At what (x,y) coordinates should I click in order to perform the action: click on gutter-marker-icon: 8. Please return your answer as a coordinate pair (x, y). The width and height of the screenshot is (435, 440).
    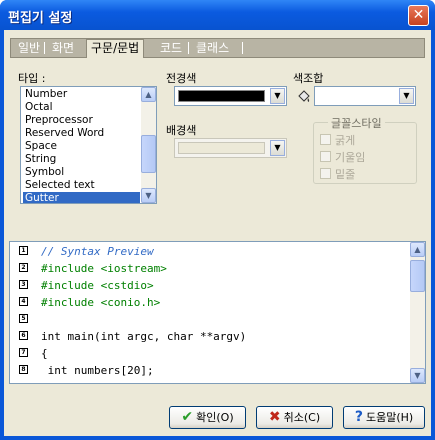
    Looking at the image, I should click on (23, 369).